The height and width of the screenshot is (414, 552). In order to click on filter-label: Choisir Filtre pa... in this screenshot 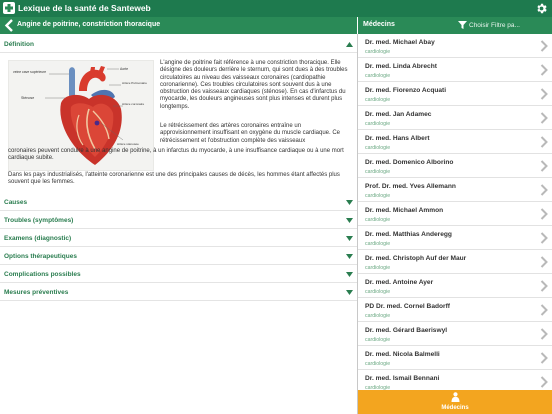, I will do `click(494, 25)`.